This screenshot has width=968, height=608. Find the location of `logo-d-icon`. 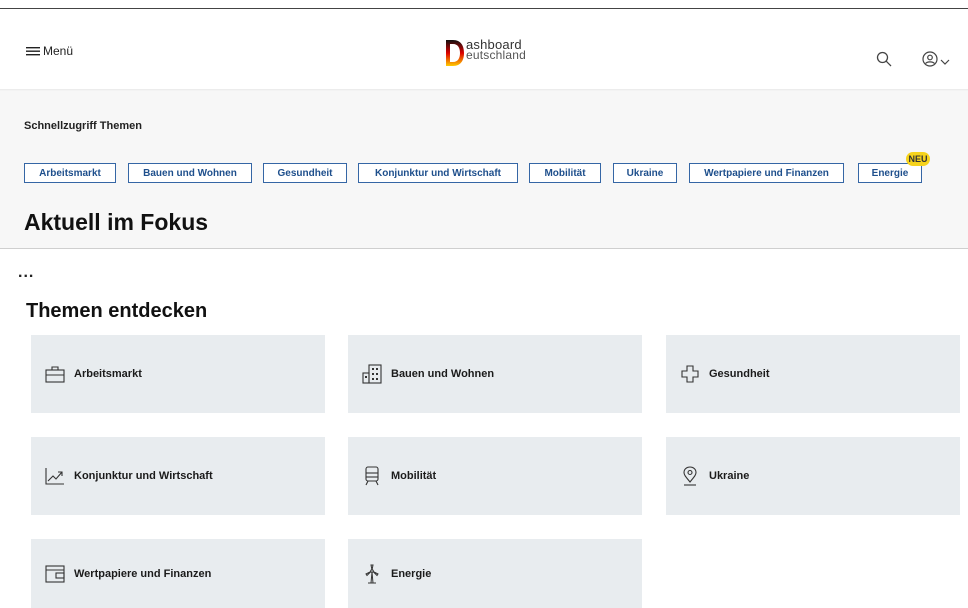

logo-d-icon is located at coordinates (455, 55).